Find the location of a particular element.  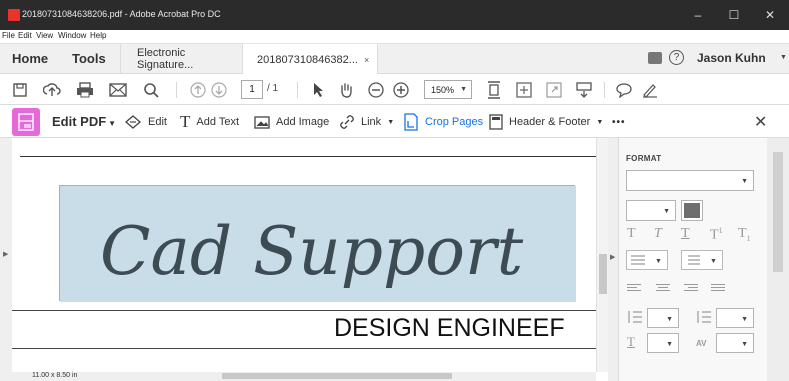

fit-width-icon is located at coordinates (524, 90).